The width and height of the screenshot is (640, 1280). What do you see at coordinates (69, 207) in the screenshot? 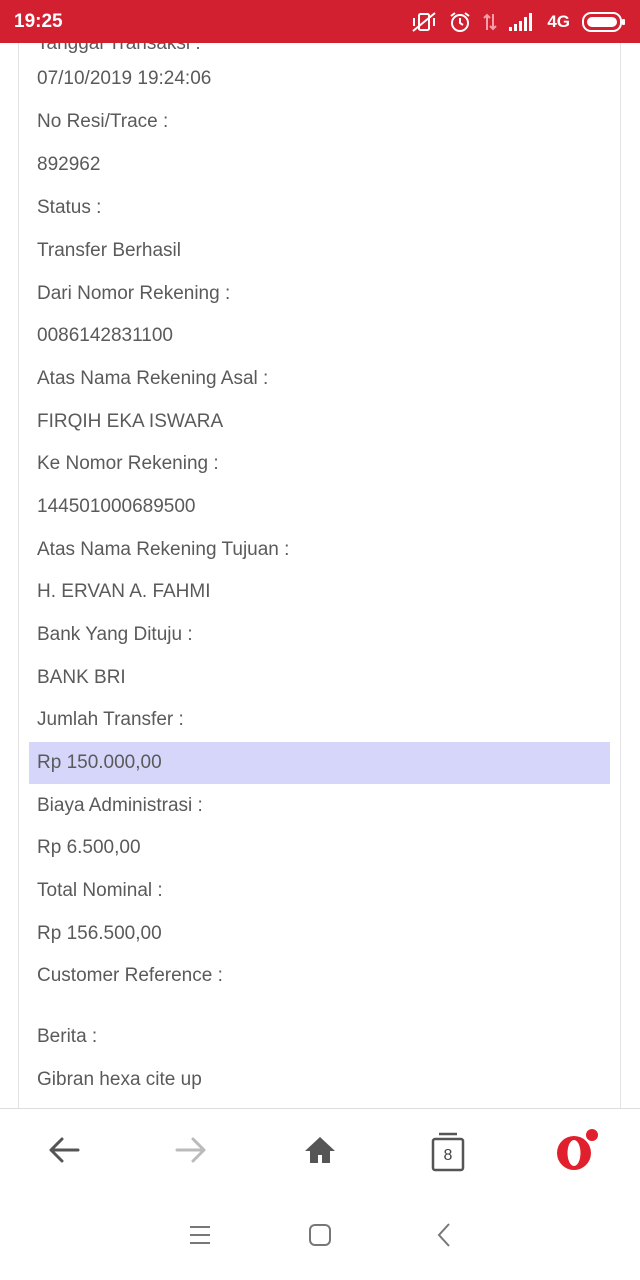
I see `detail-row: Status :` at bounding box center [69, 207].